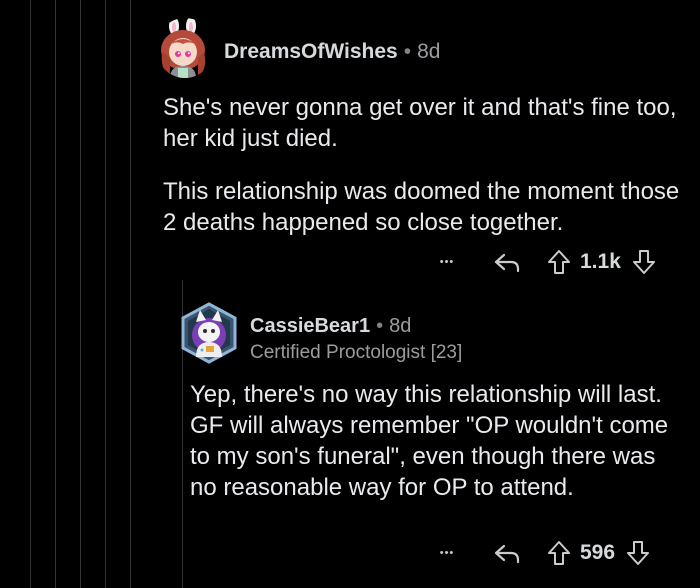 The height and width of the screenshot is (588, 700). I want to click on bunny-avatar-icon, so click(183, 48).